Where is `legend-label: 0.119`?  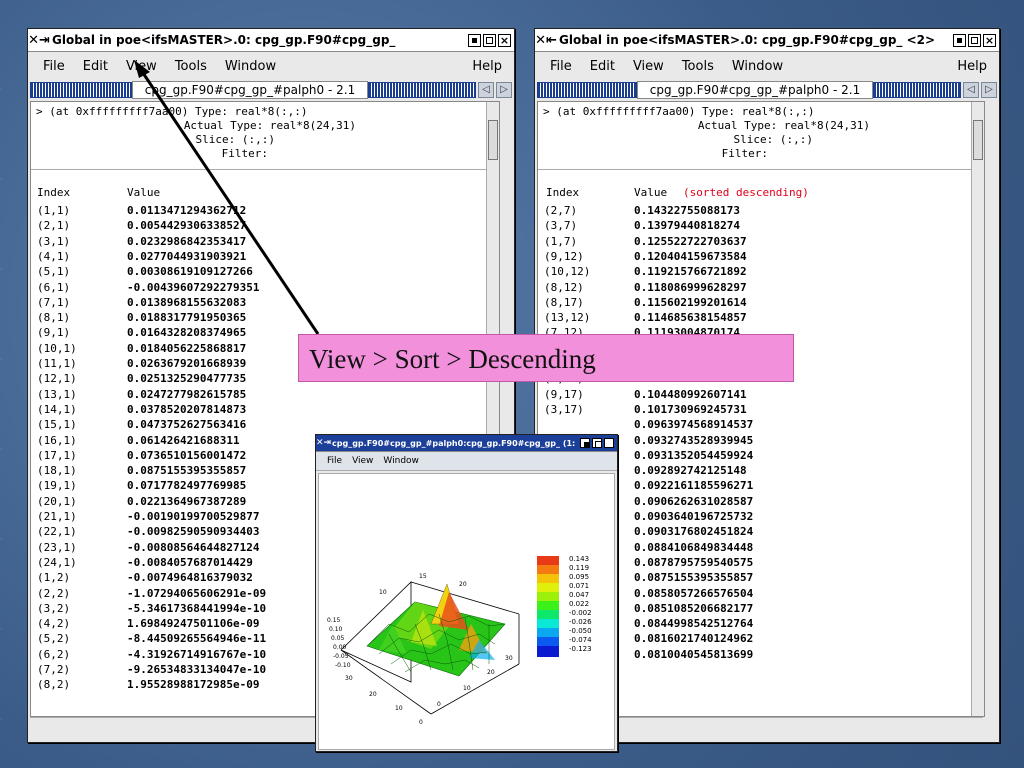
legend-label: 0.119 is located at coordinates (579, 568).